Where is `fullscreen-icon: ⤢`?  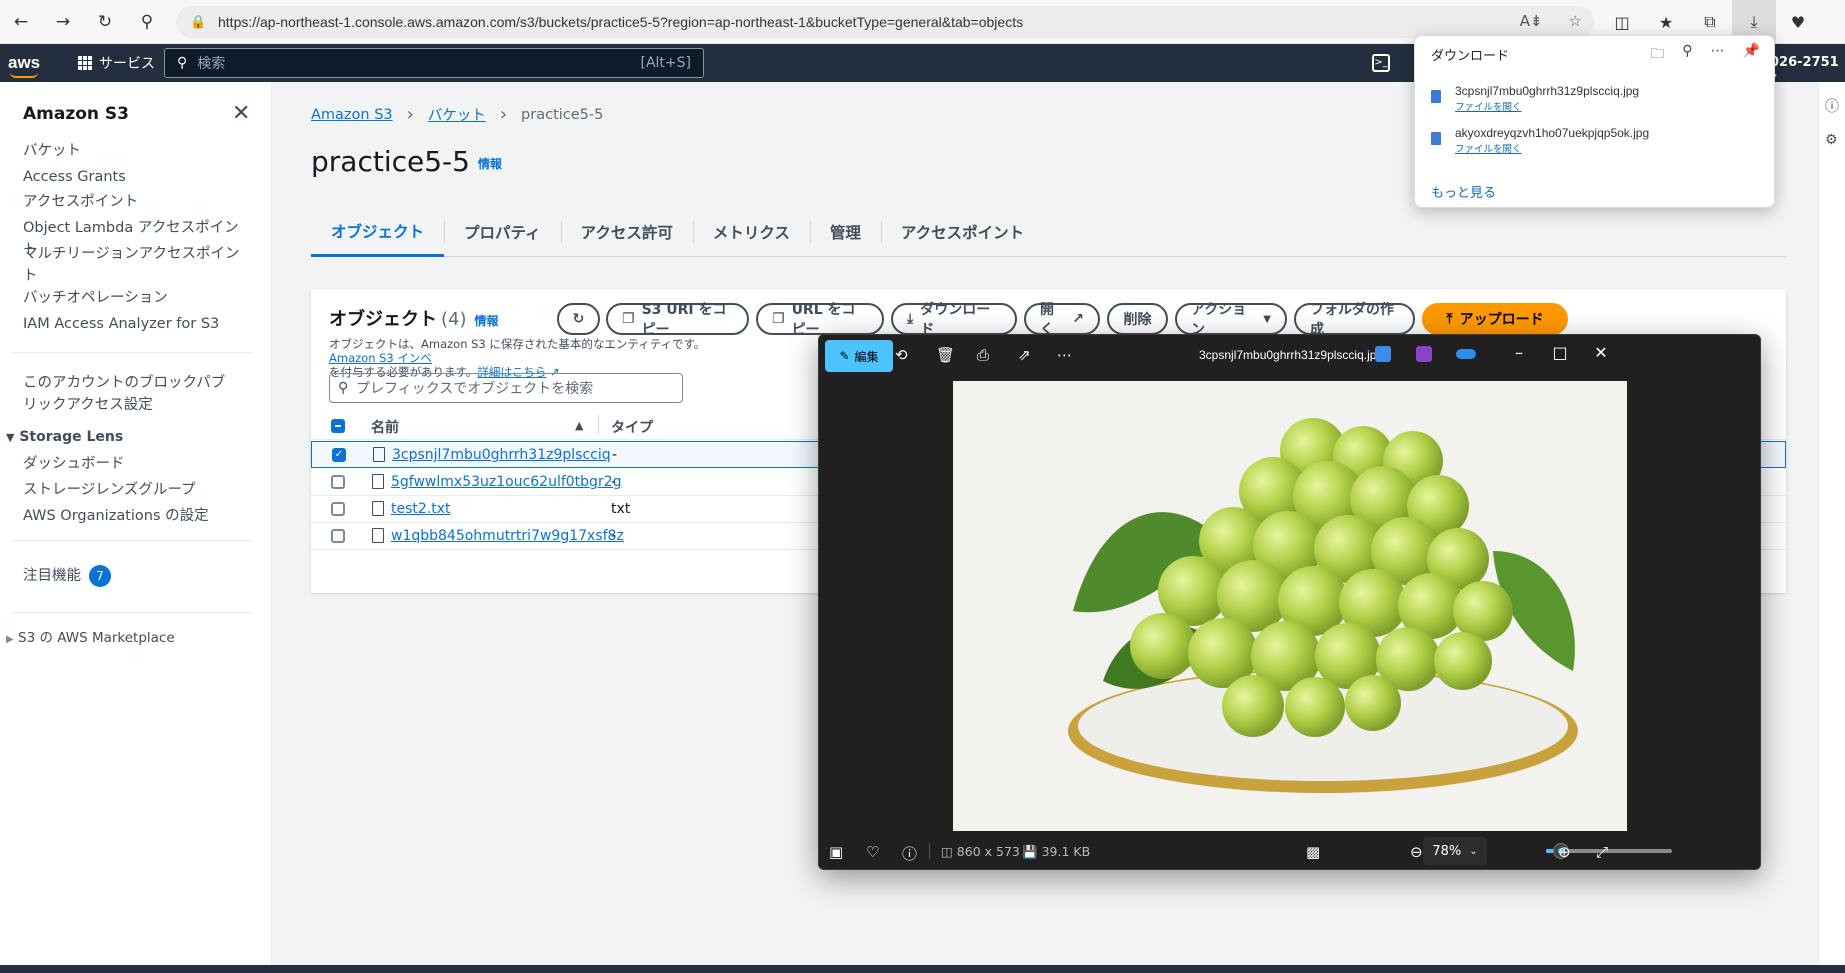
fullscreen-icon: ⤢ is located at coordinates (1602, 852).